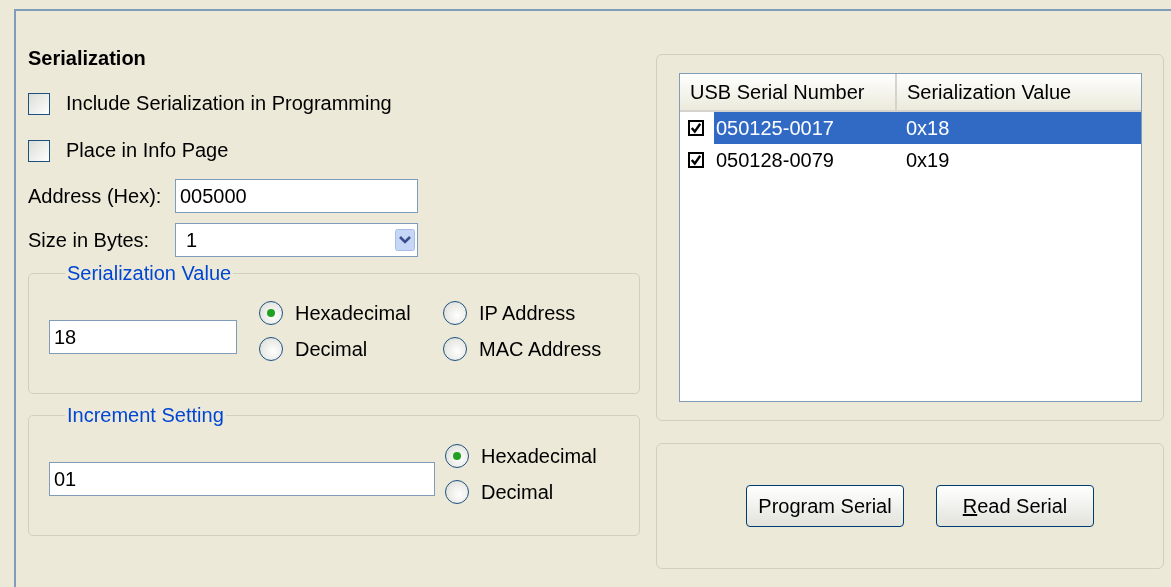 This screenshot has height=587, width=1171. I want to click on list-row: 050125-0017 0x18, so click(927, 128).